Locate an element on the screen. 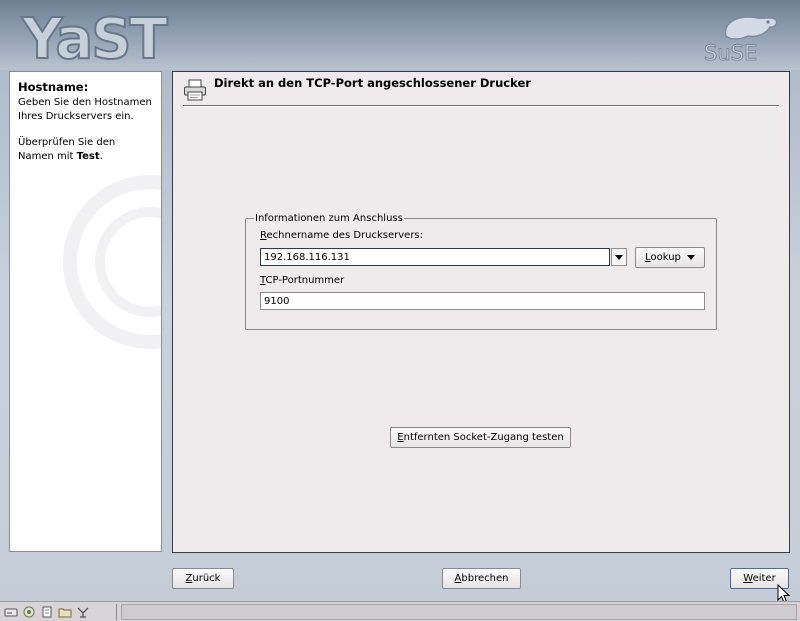  dropdown-arrow-icon is located at coordinates (690, 257).